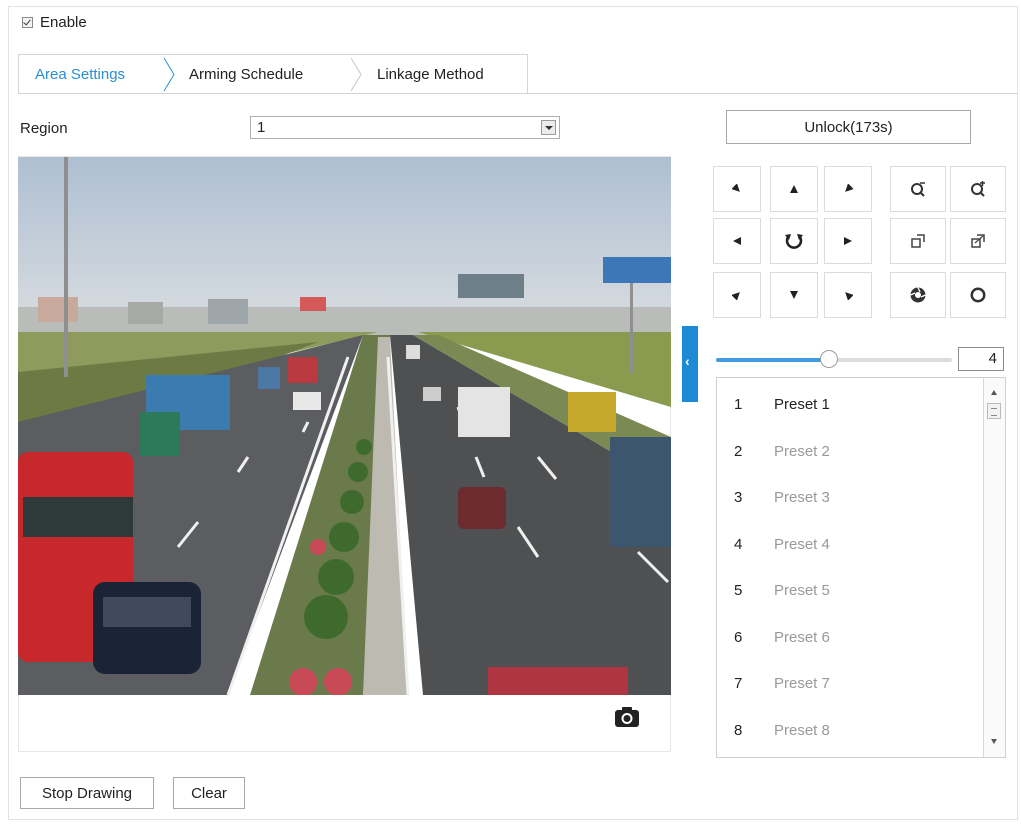  I want to click on preset-name: Preset 2, so click(802, 451).